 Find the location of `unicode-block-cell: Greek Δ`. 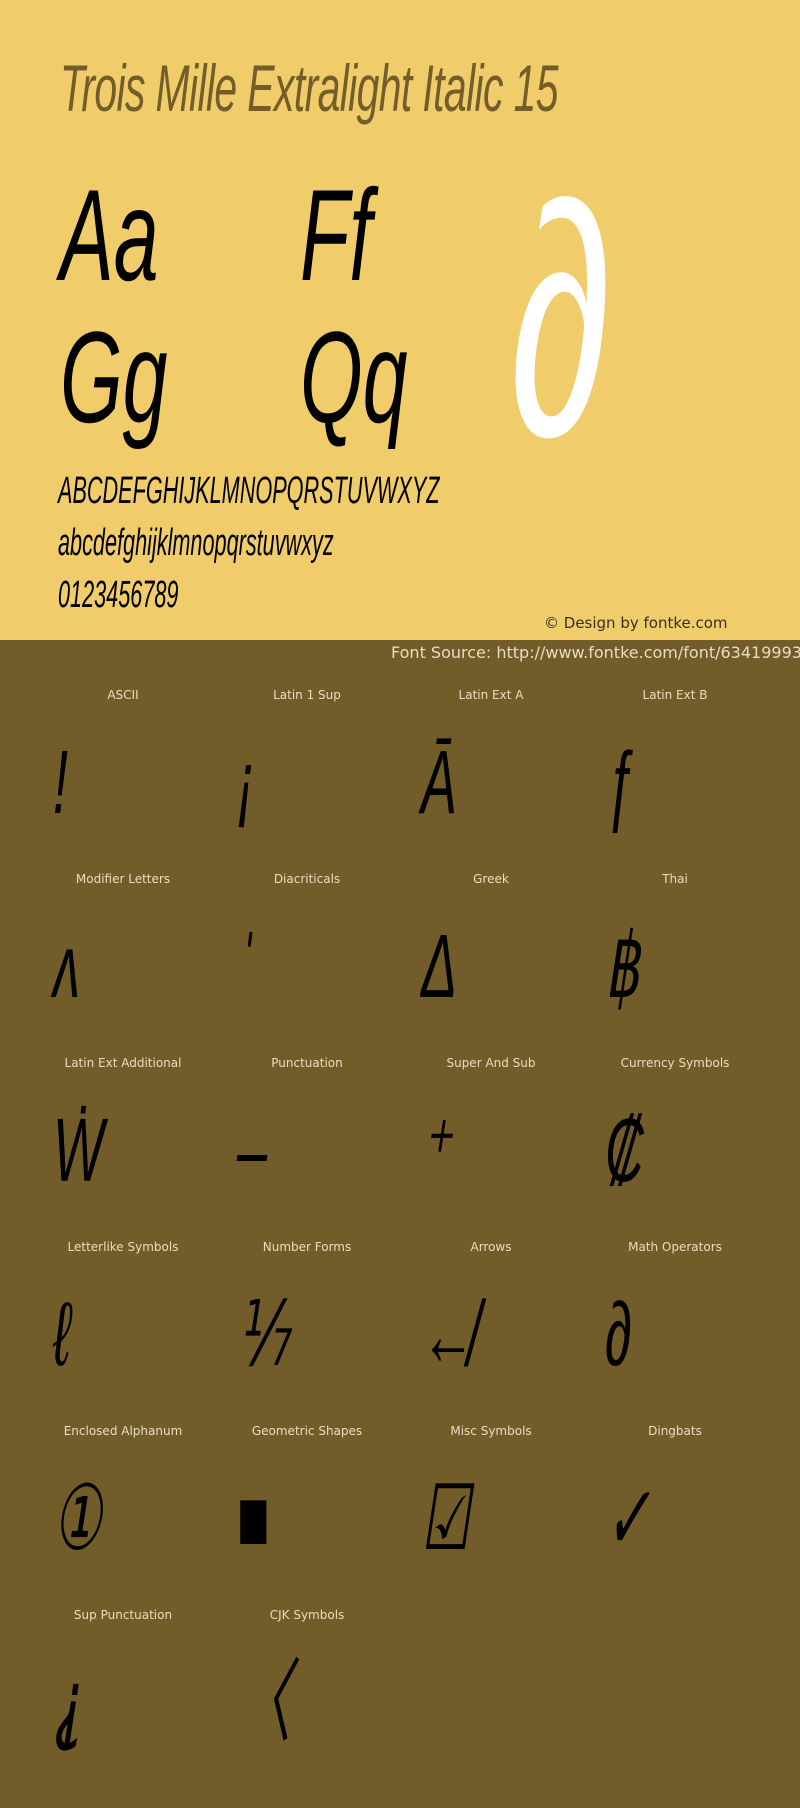

unicode-block-cell: Greek Δ is located at coordinates (491, 964).